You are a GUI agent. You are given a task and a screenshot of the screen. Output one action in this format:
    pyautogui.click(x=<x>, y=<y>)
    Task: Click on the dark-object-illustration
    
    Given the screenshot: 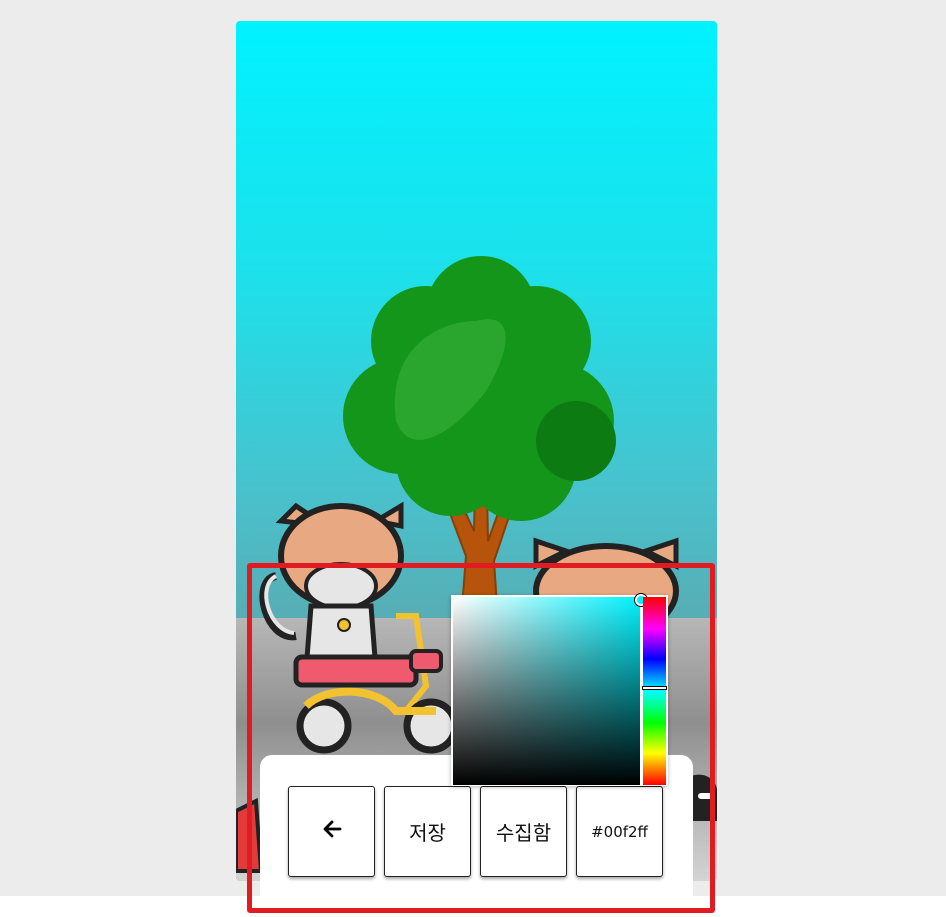 What is the action you would take?
    pyautogui.click(x=704, y=797)
    